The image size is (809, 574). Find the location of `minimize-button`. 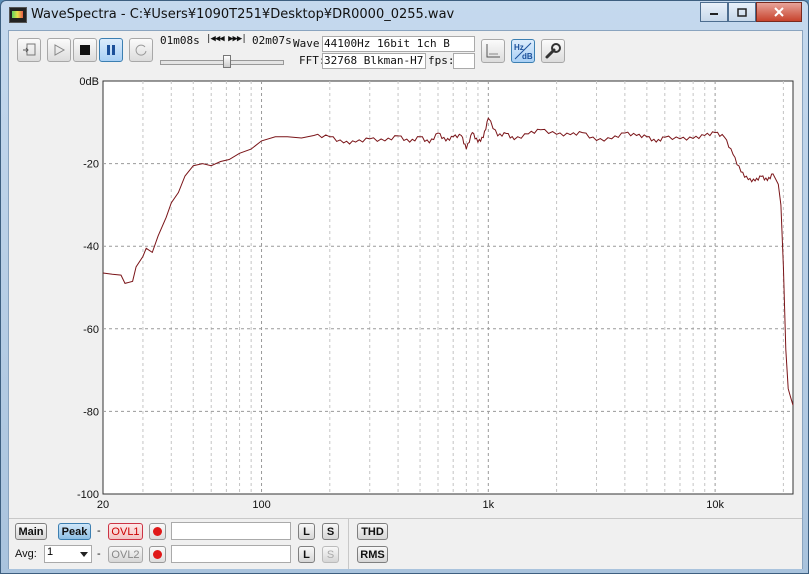

minimize-button is located at coordinates (714, 12).